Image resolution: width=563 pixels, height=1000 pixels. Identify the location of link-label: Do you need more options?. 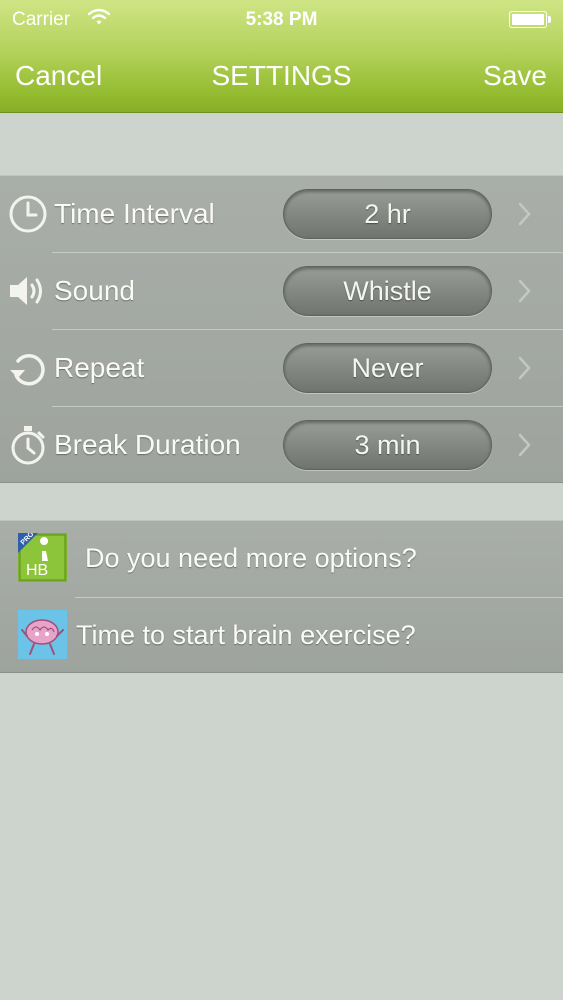
(251, 558).